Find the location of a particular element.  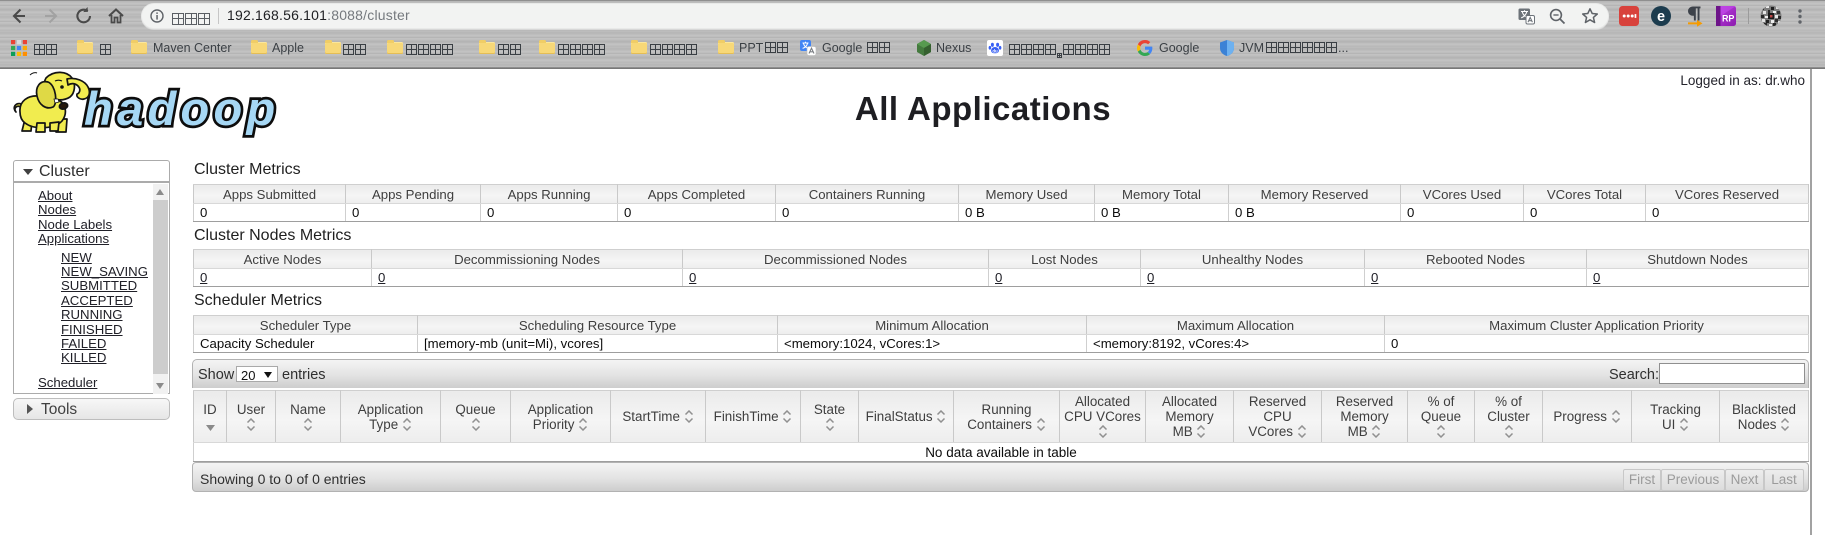

svg-text: du is located at coordinates (995, 50).